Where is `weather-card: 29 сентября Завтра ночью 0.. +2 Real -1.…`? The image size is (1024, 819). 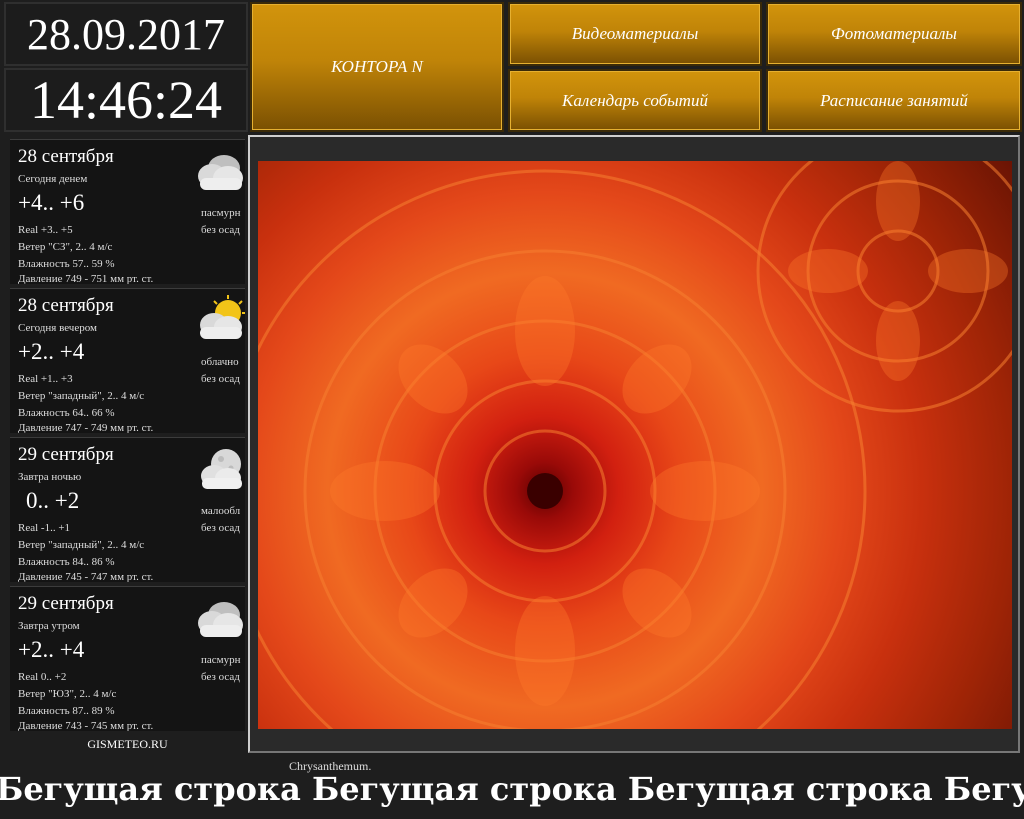
weather-card: 29 сентября Завтра ночью 0.. +2 Real -1.… is located at coordinates (127, 509).